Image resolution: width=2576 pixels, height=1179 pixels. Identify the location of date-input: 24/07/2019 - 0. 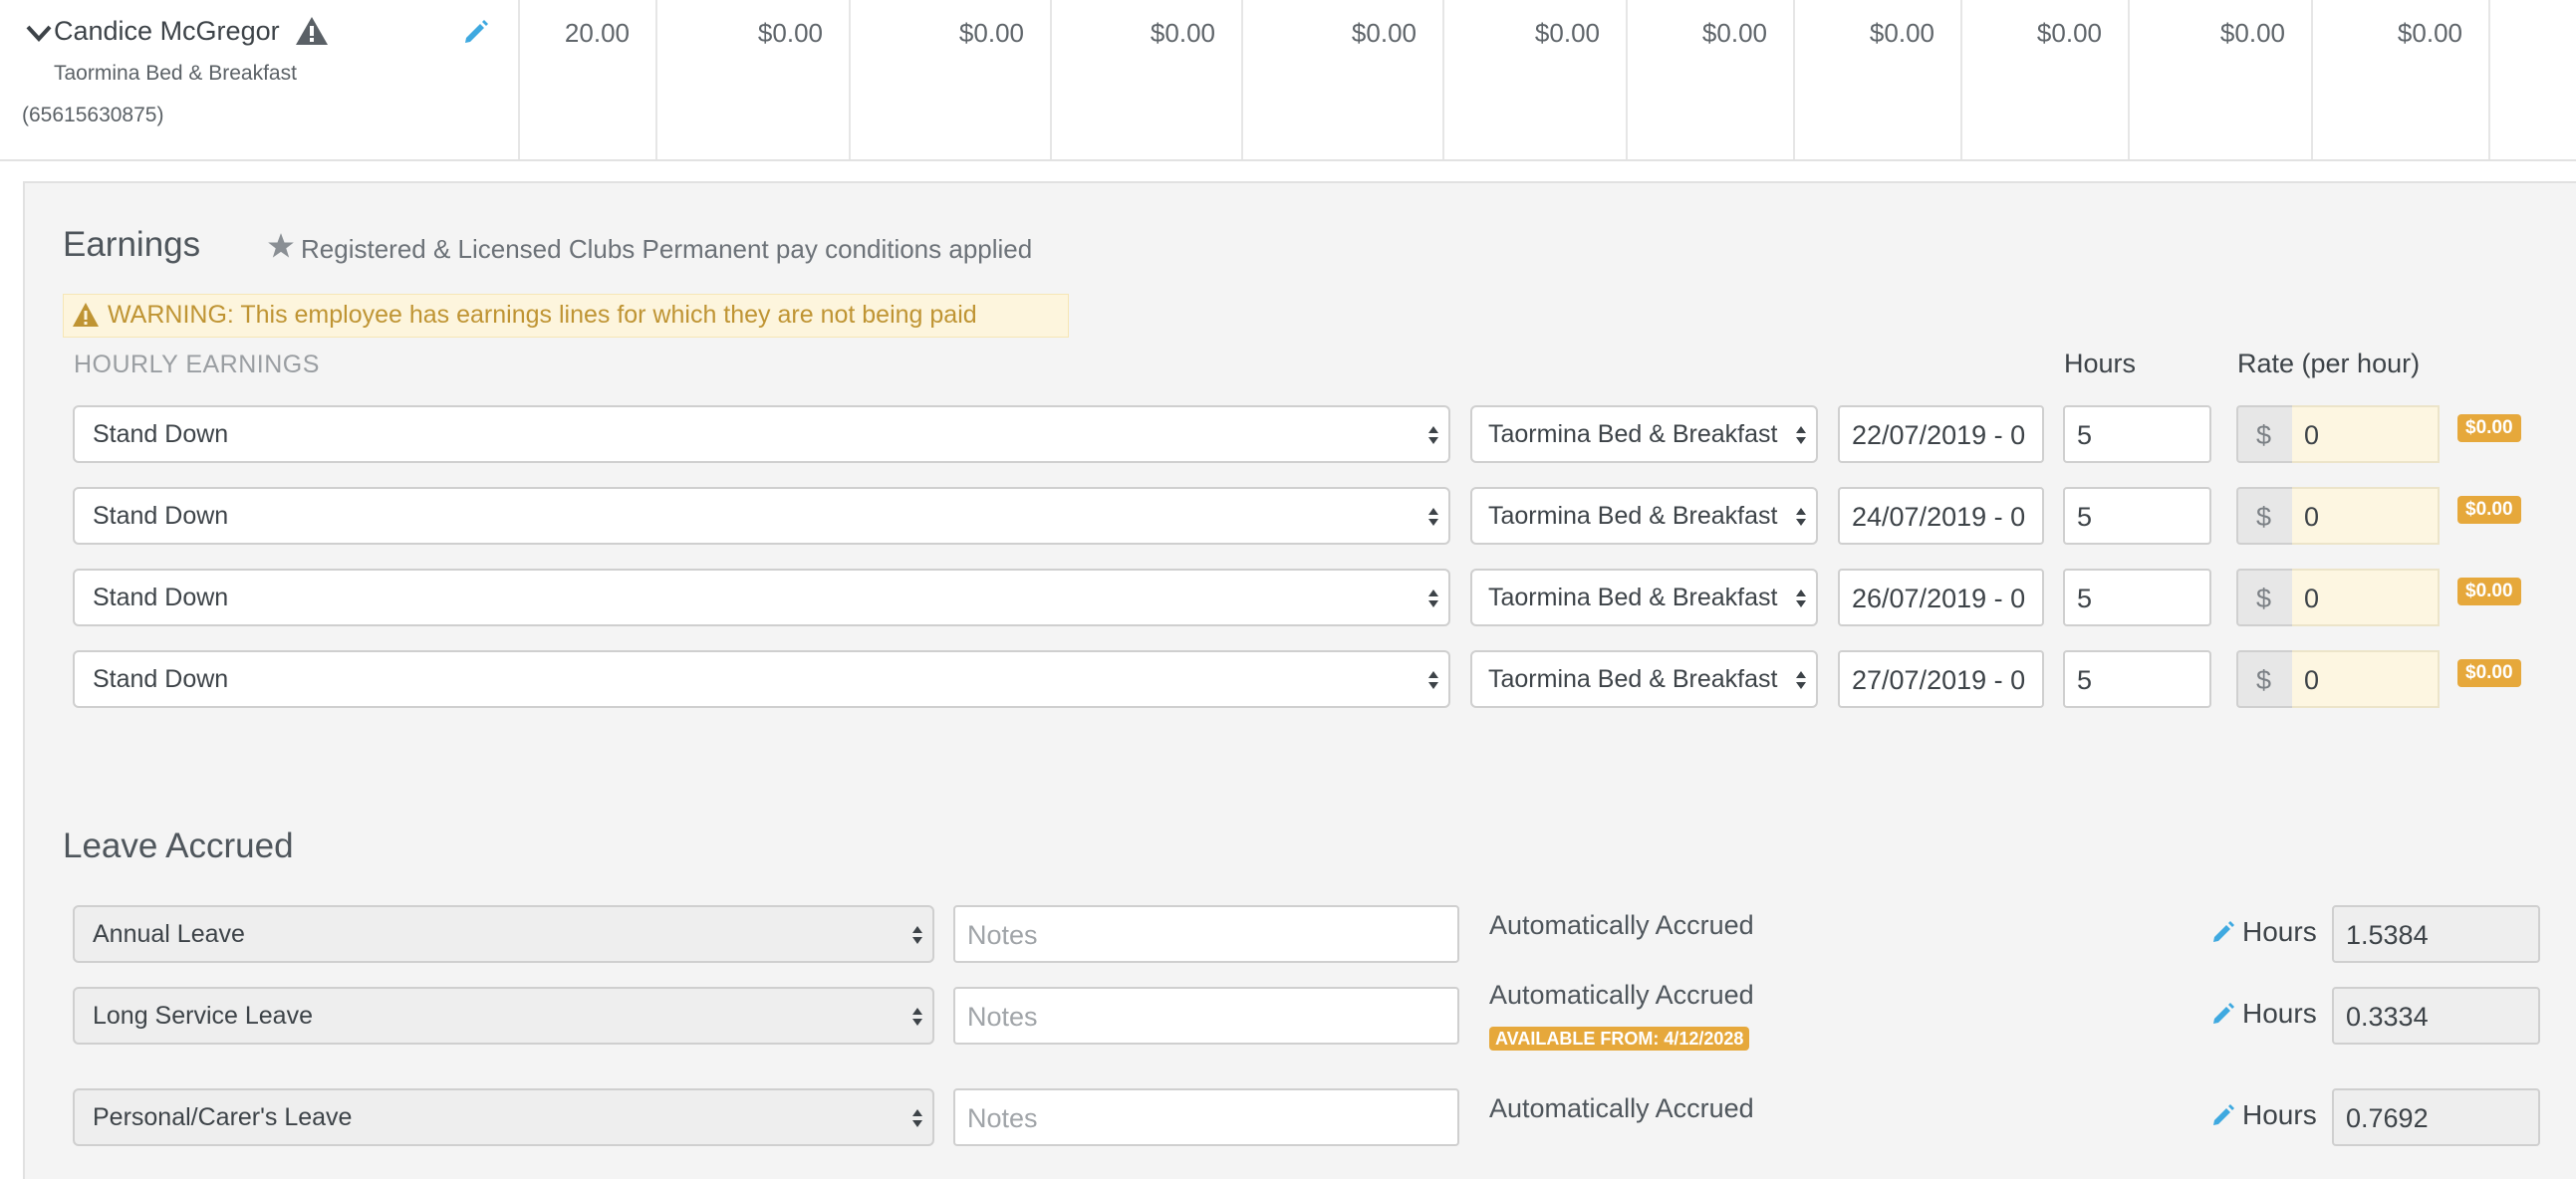
(1941, 516).